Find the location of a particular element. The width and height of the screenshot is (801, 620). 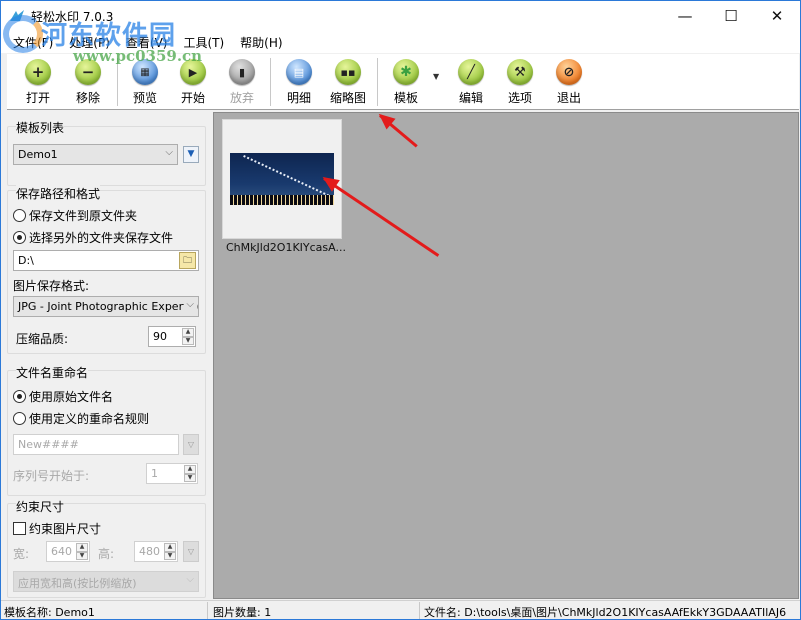

radio-save-other-label: 选择另外的文件夹保存文件 is located at coordinates (101, 238).